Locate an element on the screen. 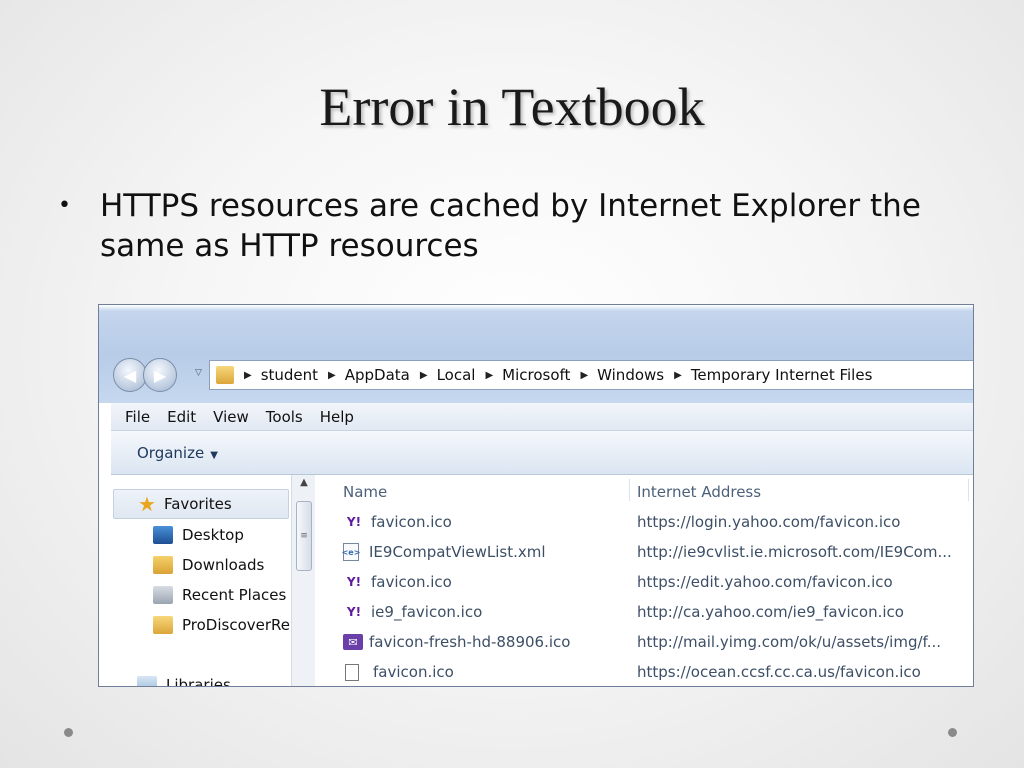 The image size is (1024, 768). command-bar: Organize ▼ is located at coordinates (542, 453).